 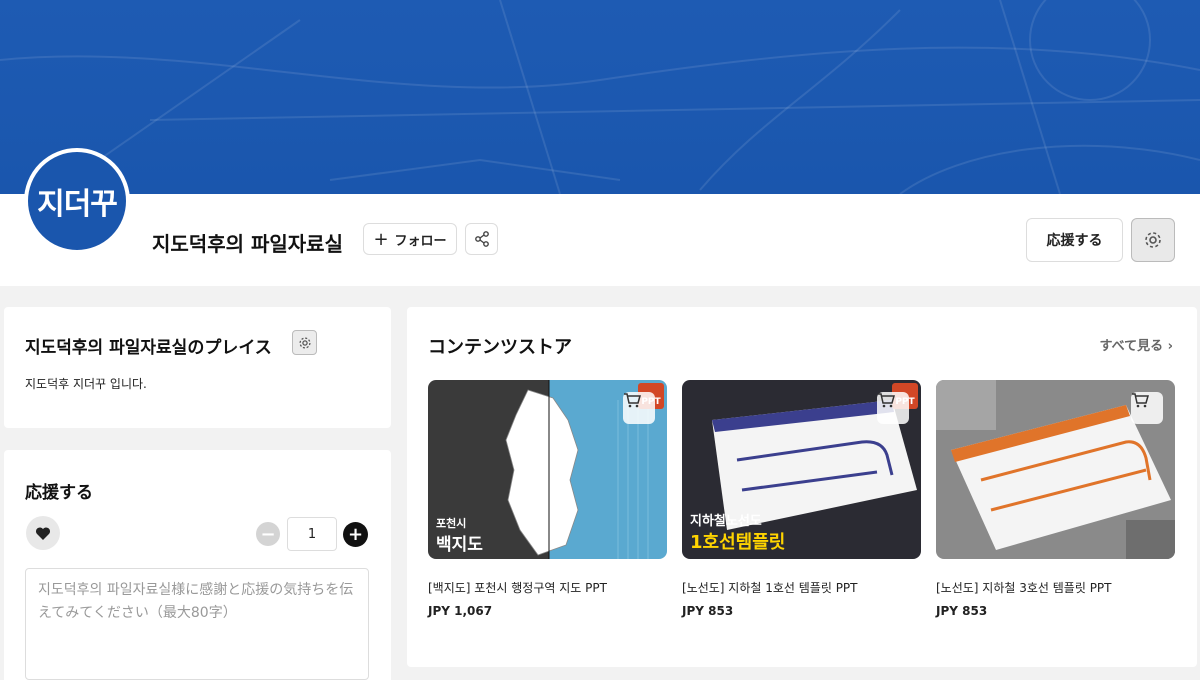 What do you see at coordinates (1170, 346) in the screenshot?
I see `chevron-right-icon: ›` at bounding box center [1170, 346].